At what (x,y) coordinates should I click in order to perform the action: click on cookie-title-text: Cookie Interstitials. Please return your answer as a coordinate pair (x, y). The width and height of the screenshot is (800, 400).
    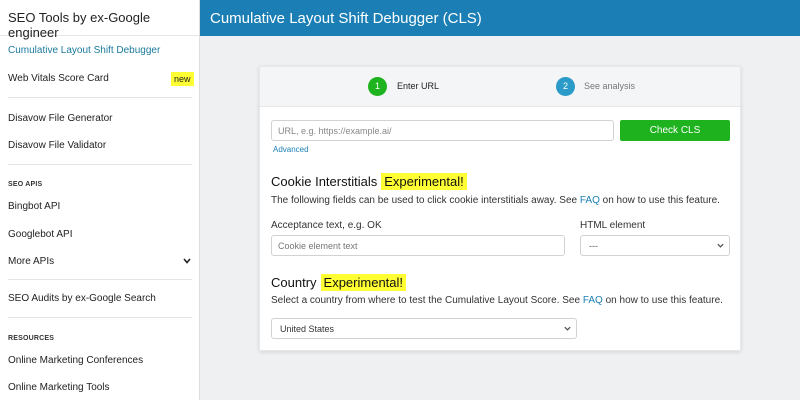
    Looking at the image, I should click on (324, 181).